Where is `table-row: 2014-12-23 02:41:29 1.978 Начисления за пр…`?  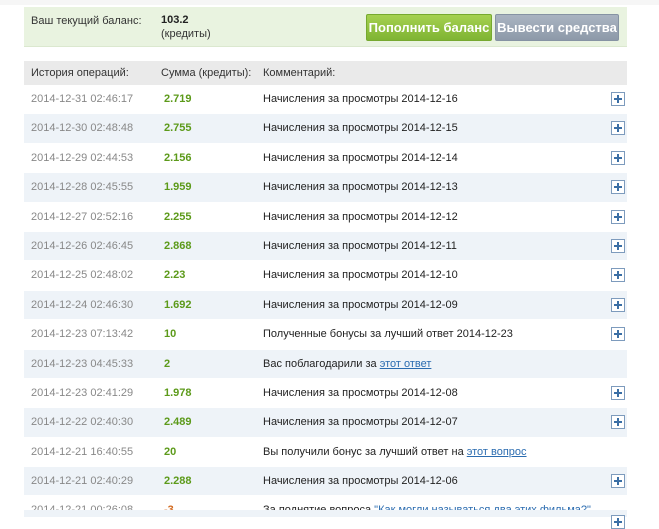
table-row: 2014-12-23 02:41:29 1.978 Начисления за пр… is located at coordinates (325, 393).